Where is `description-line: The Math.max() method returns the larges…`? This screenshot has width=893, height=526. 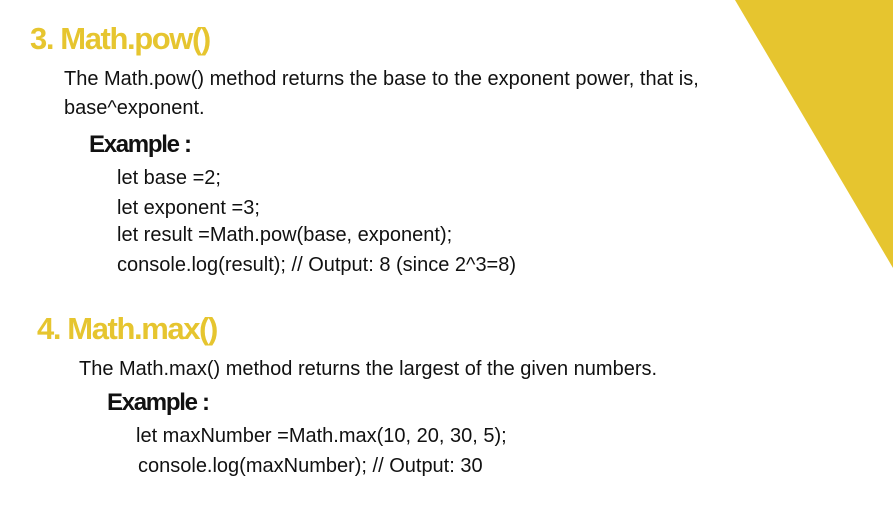
description-line: The Math.max() method returns the larges… is located at coordinates (368, 369).